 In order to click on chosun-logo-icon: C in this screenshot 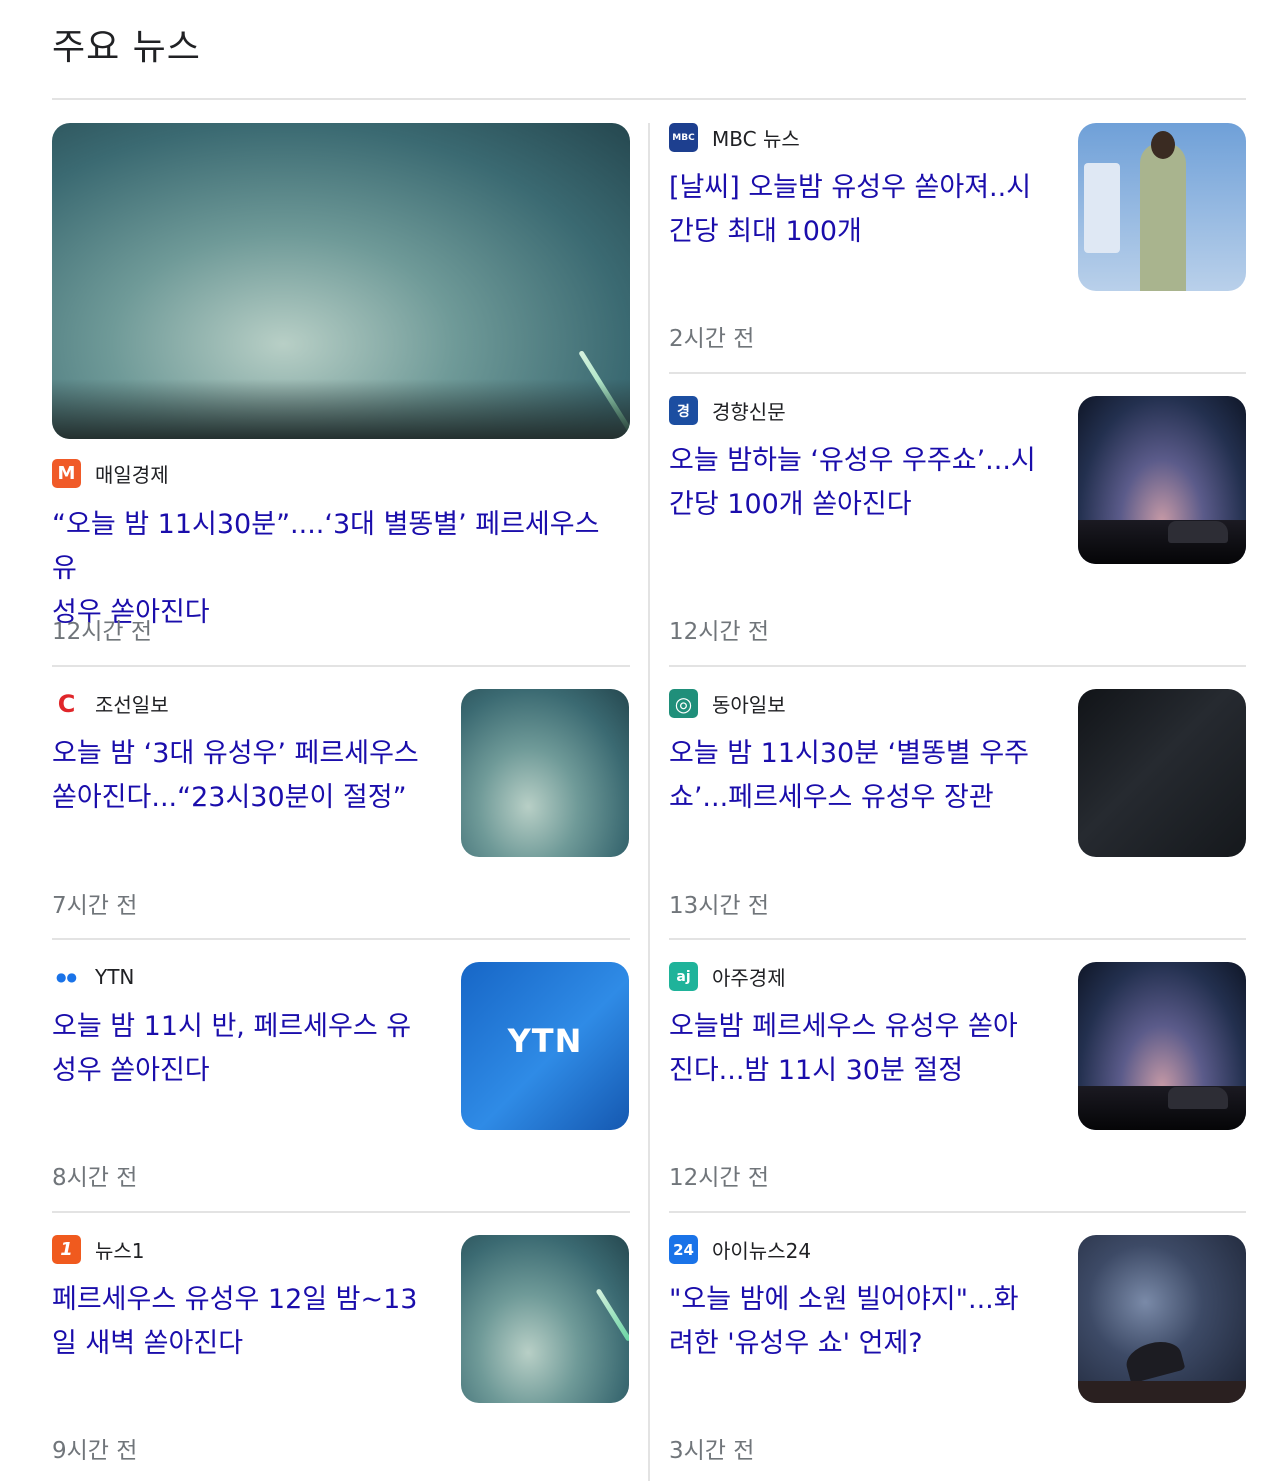, I will do `click(66, 703)`.